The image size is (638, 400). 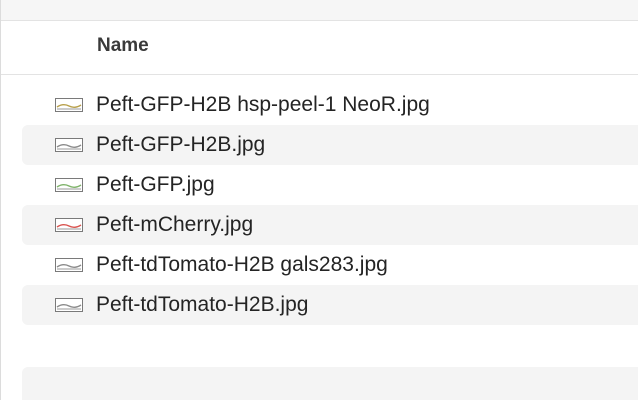 I want to click on file-row: Peft-GFP-H2B hsp-peel-1 NeoR.jpg, so click(x=319, y=105).